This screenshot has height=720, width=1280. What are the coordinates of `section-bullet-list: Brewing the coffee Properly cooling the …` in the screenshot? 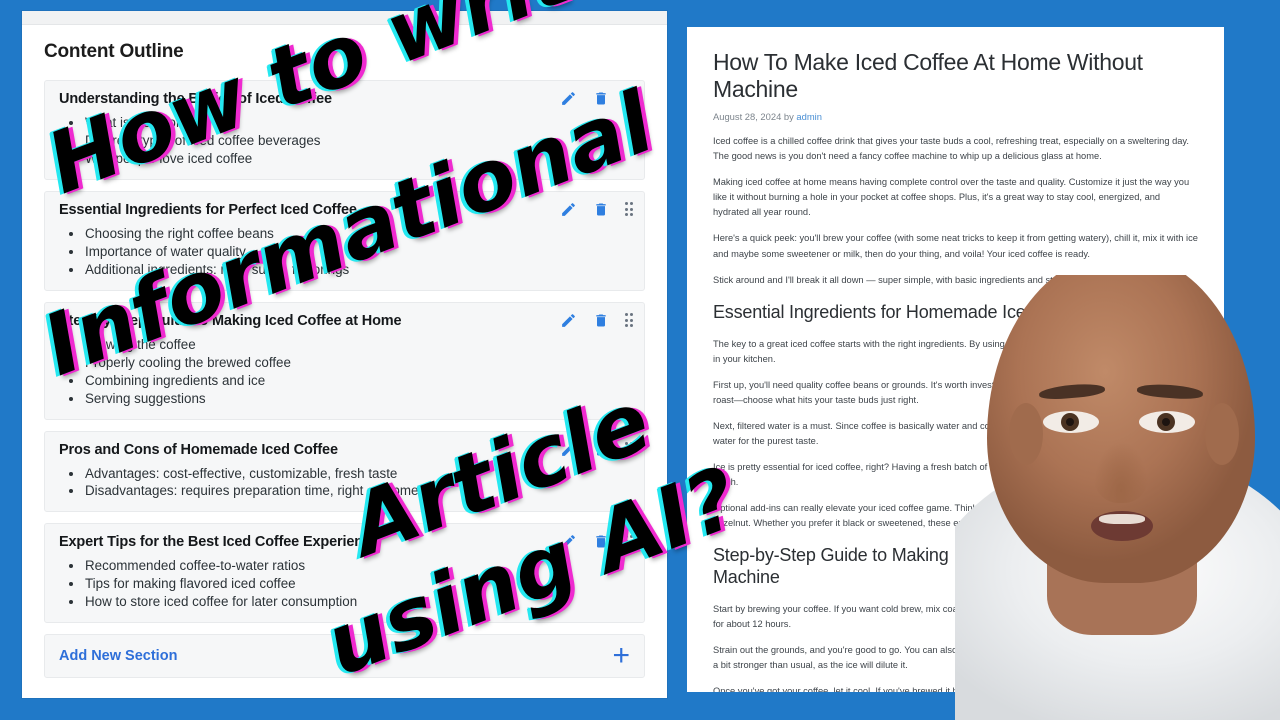 It's located at (344, 372).